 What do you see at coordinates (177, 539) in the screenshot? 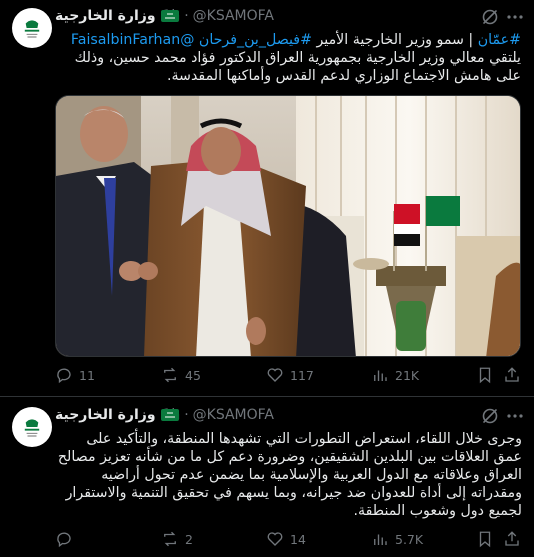
I see `repost-button: 2` at bounding box center [177, 539].